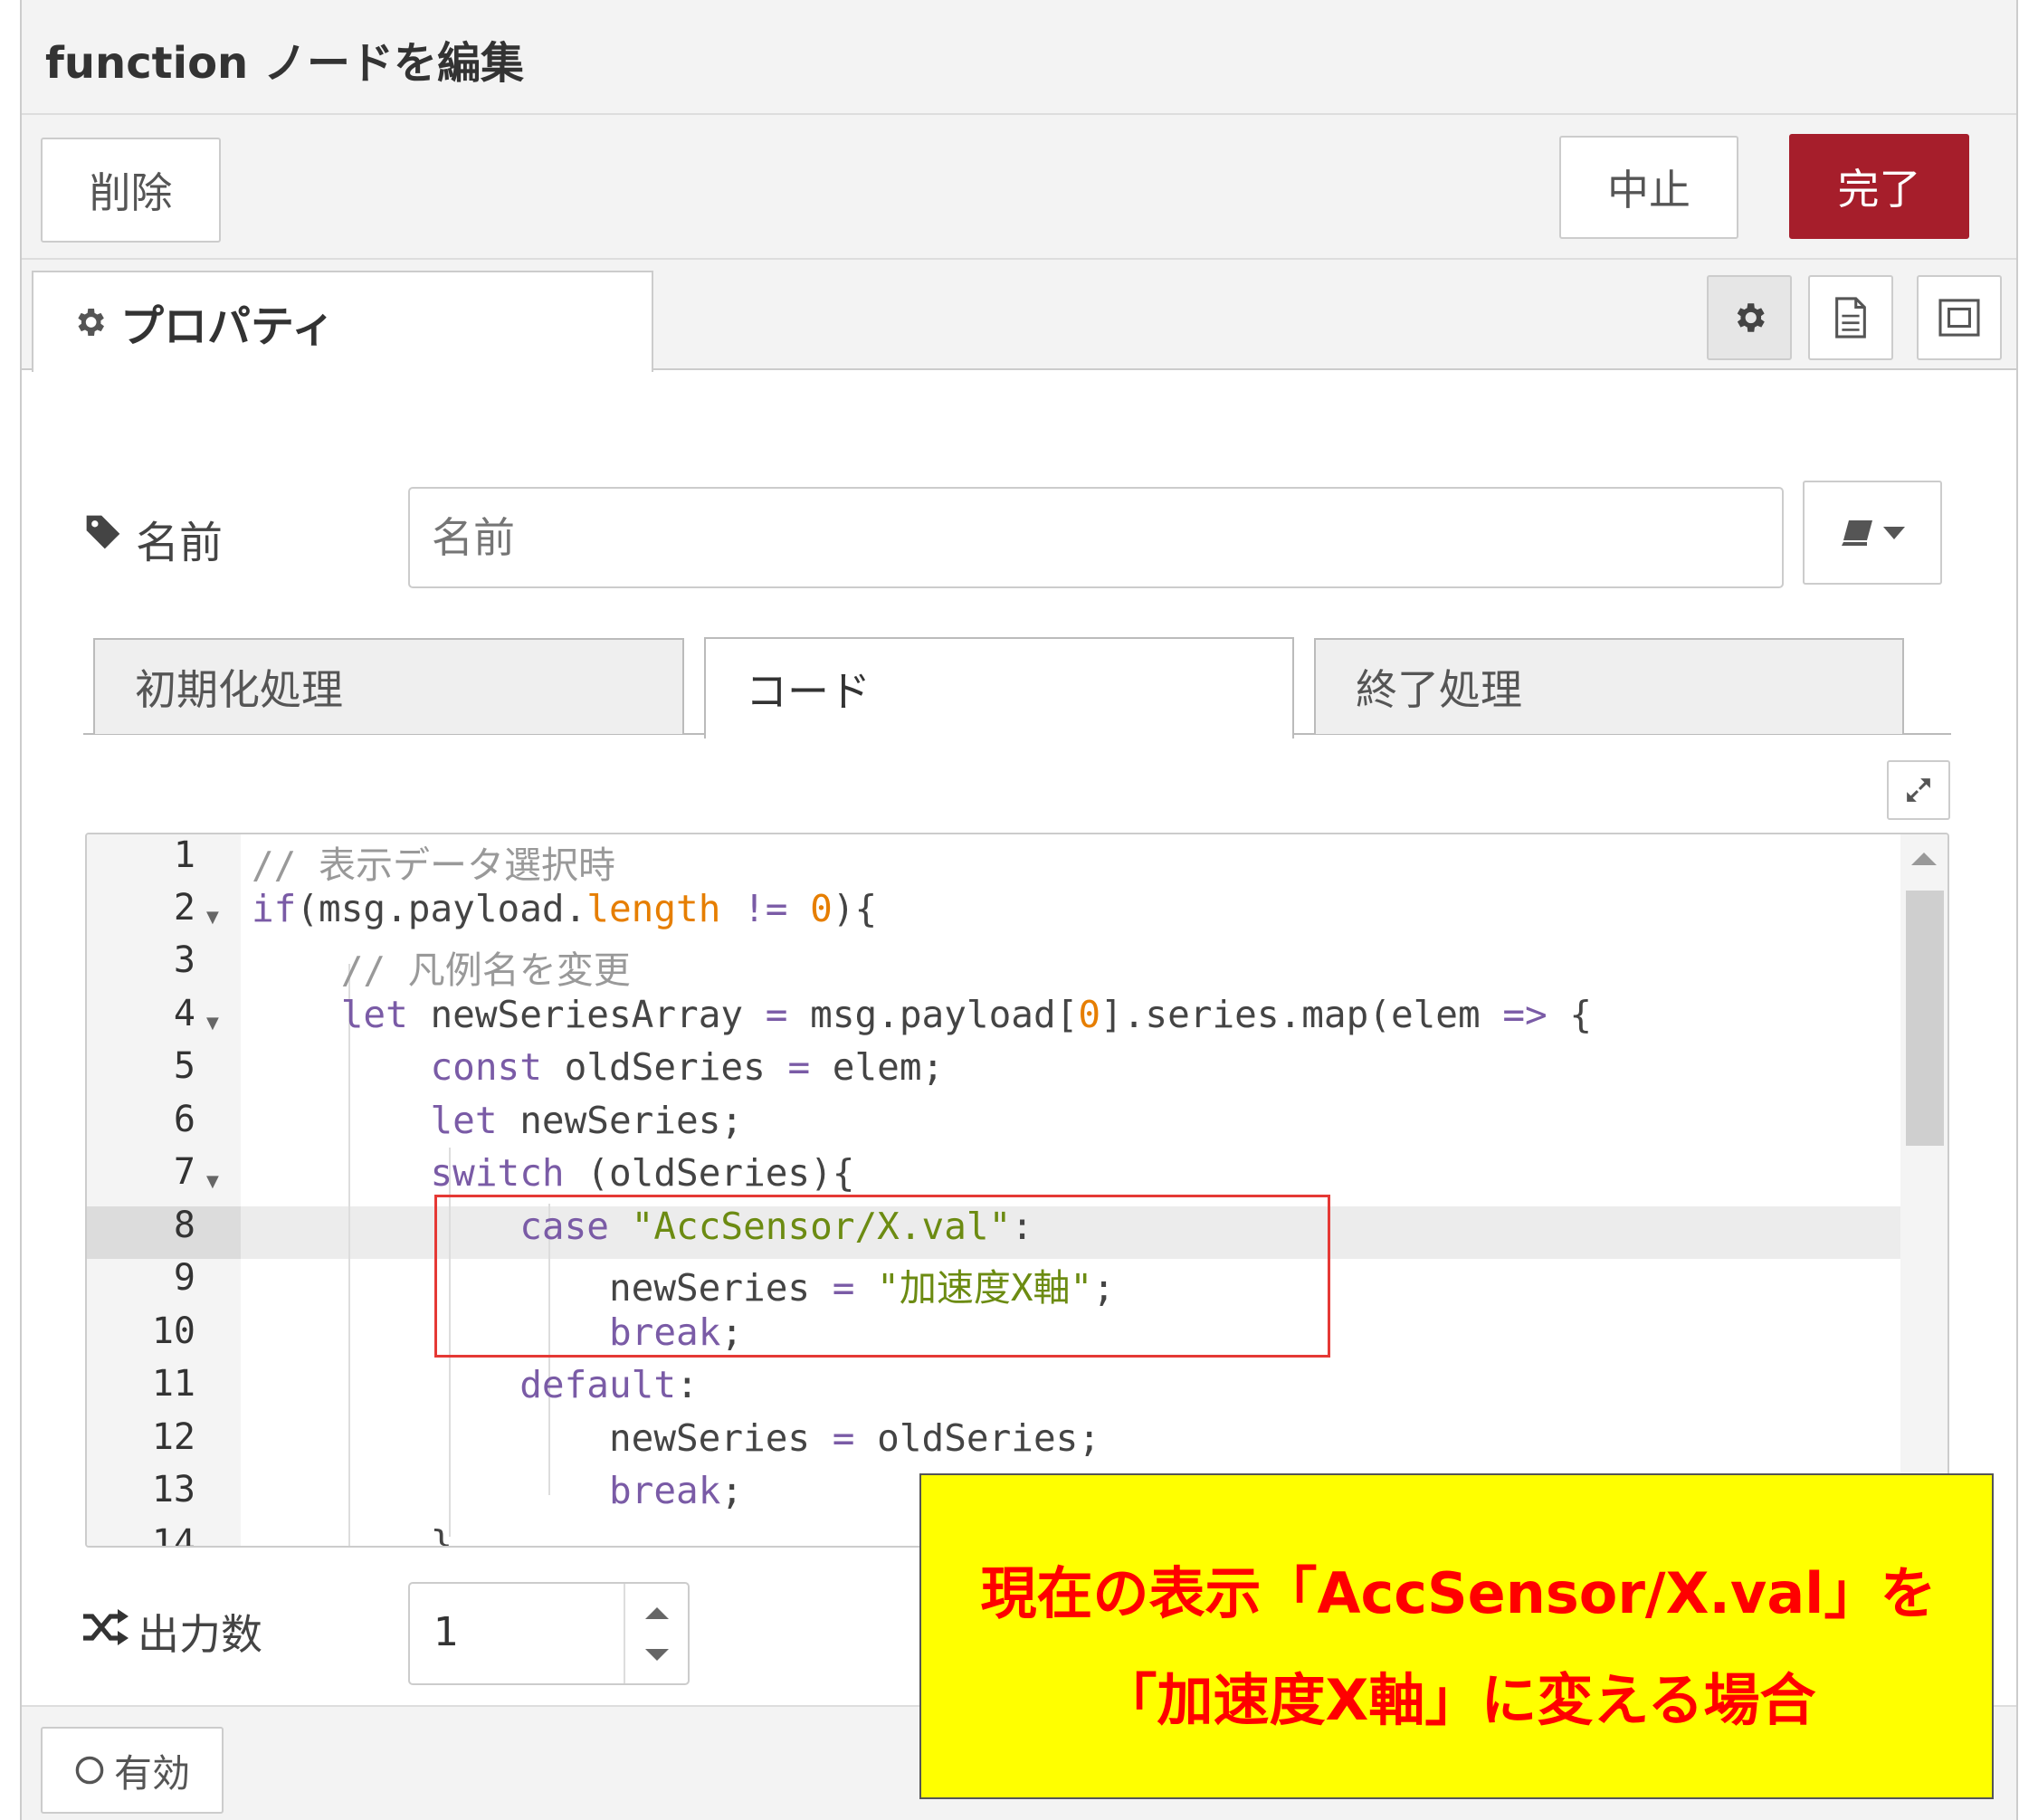 The height and width of the screenshot is (1820, 2038). I want to click on code-line: default:, so click(475, 1384).